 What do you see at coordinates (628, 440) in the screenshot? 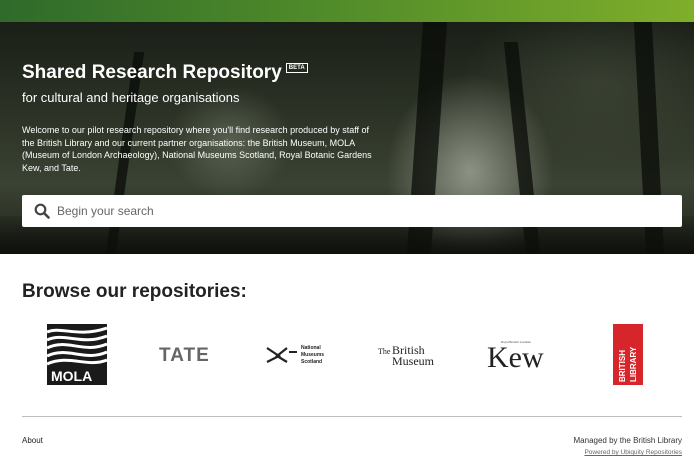
I see `managed-by-text: Managed by the British Library` at bounding box center [628, 440].